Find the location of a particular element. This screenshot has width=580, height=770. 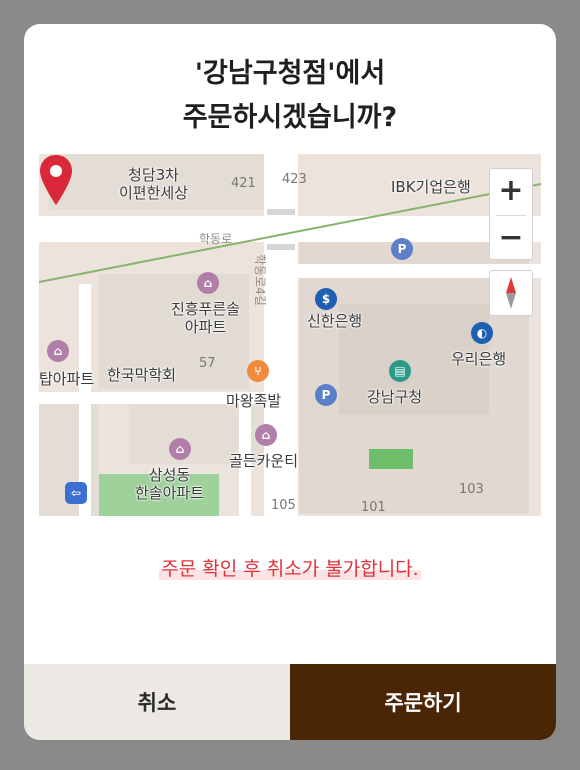

dialog-title: '강남구청점'에서 주문하시겠습니까? is located at coordinates (290, 96).